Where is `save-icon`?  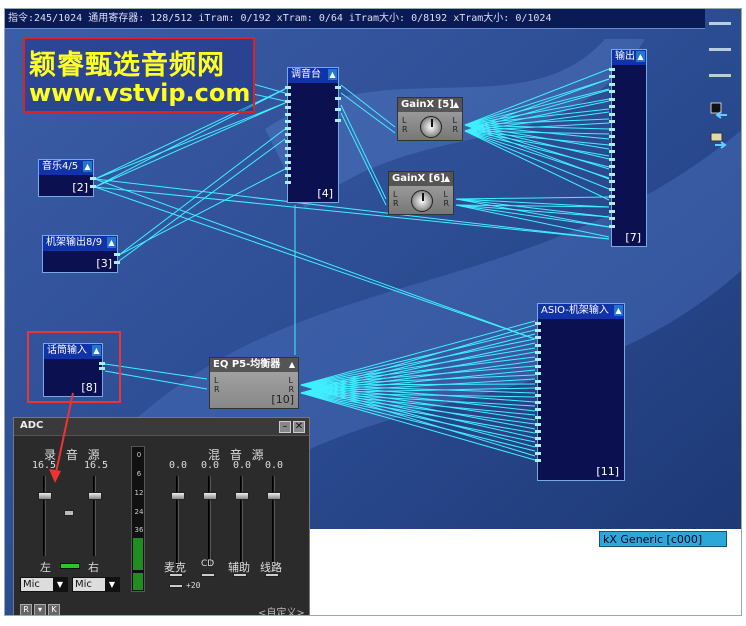 save-icon is located at coordinates (720, 111).